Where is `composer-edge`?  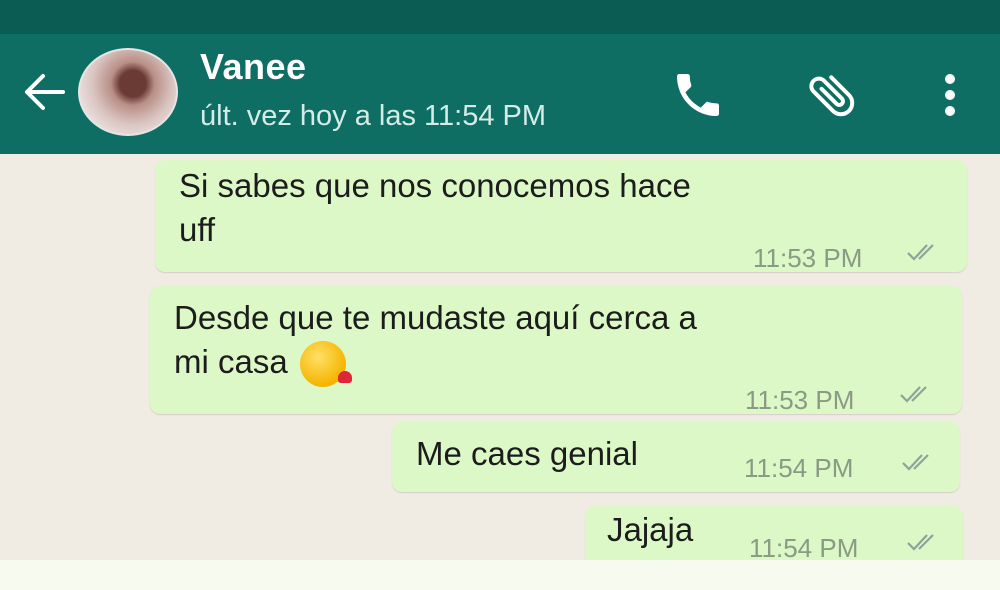 composer-edge is located at coordinates (500, 575).